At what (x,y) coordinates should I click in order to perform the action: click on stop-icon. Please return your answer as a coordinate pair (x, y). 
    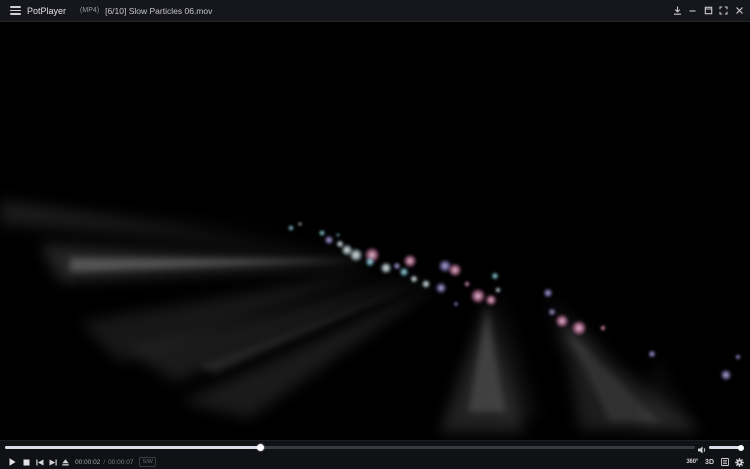
    Looking at the image, I should click on (26, 462).